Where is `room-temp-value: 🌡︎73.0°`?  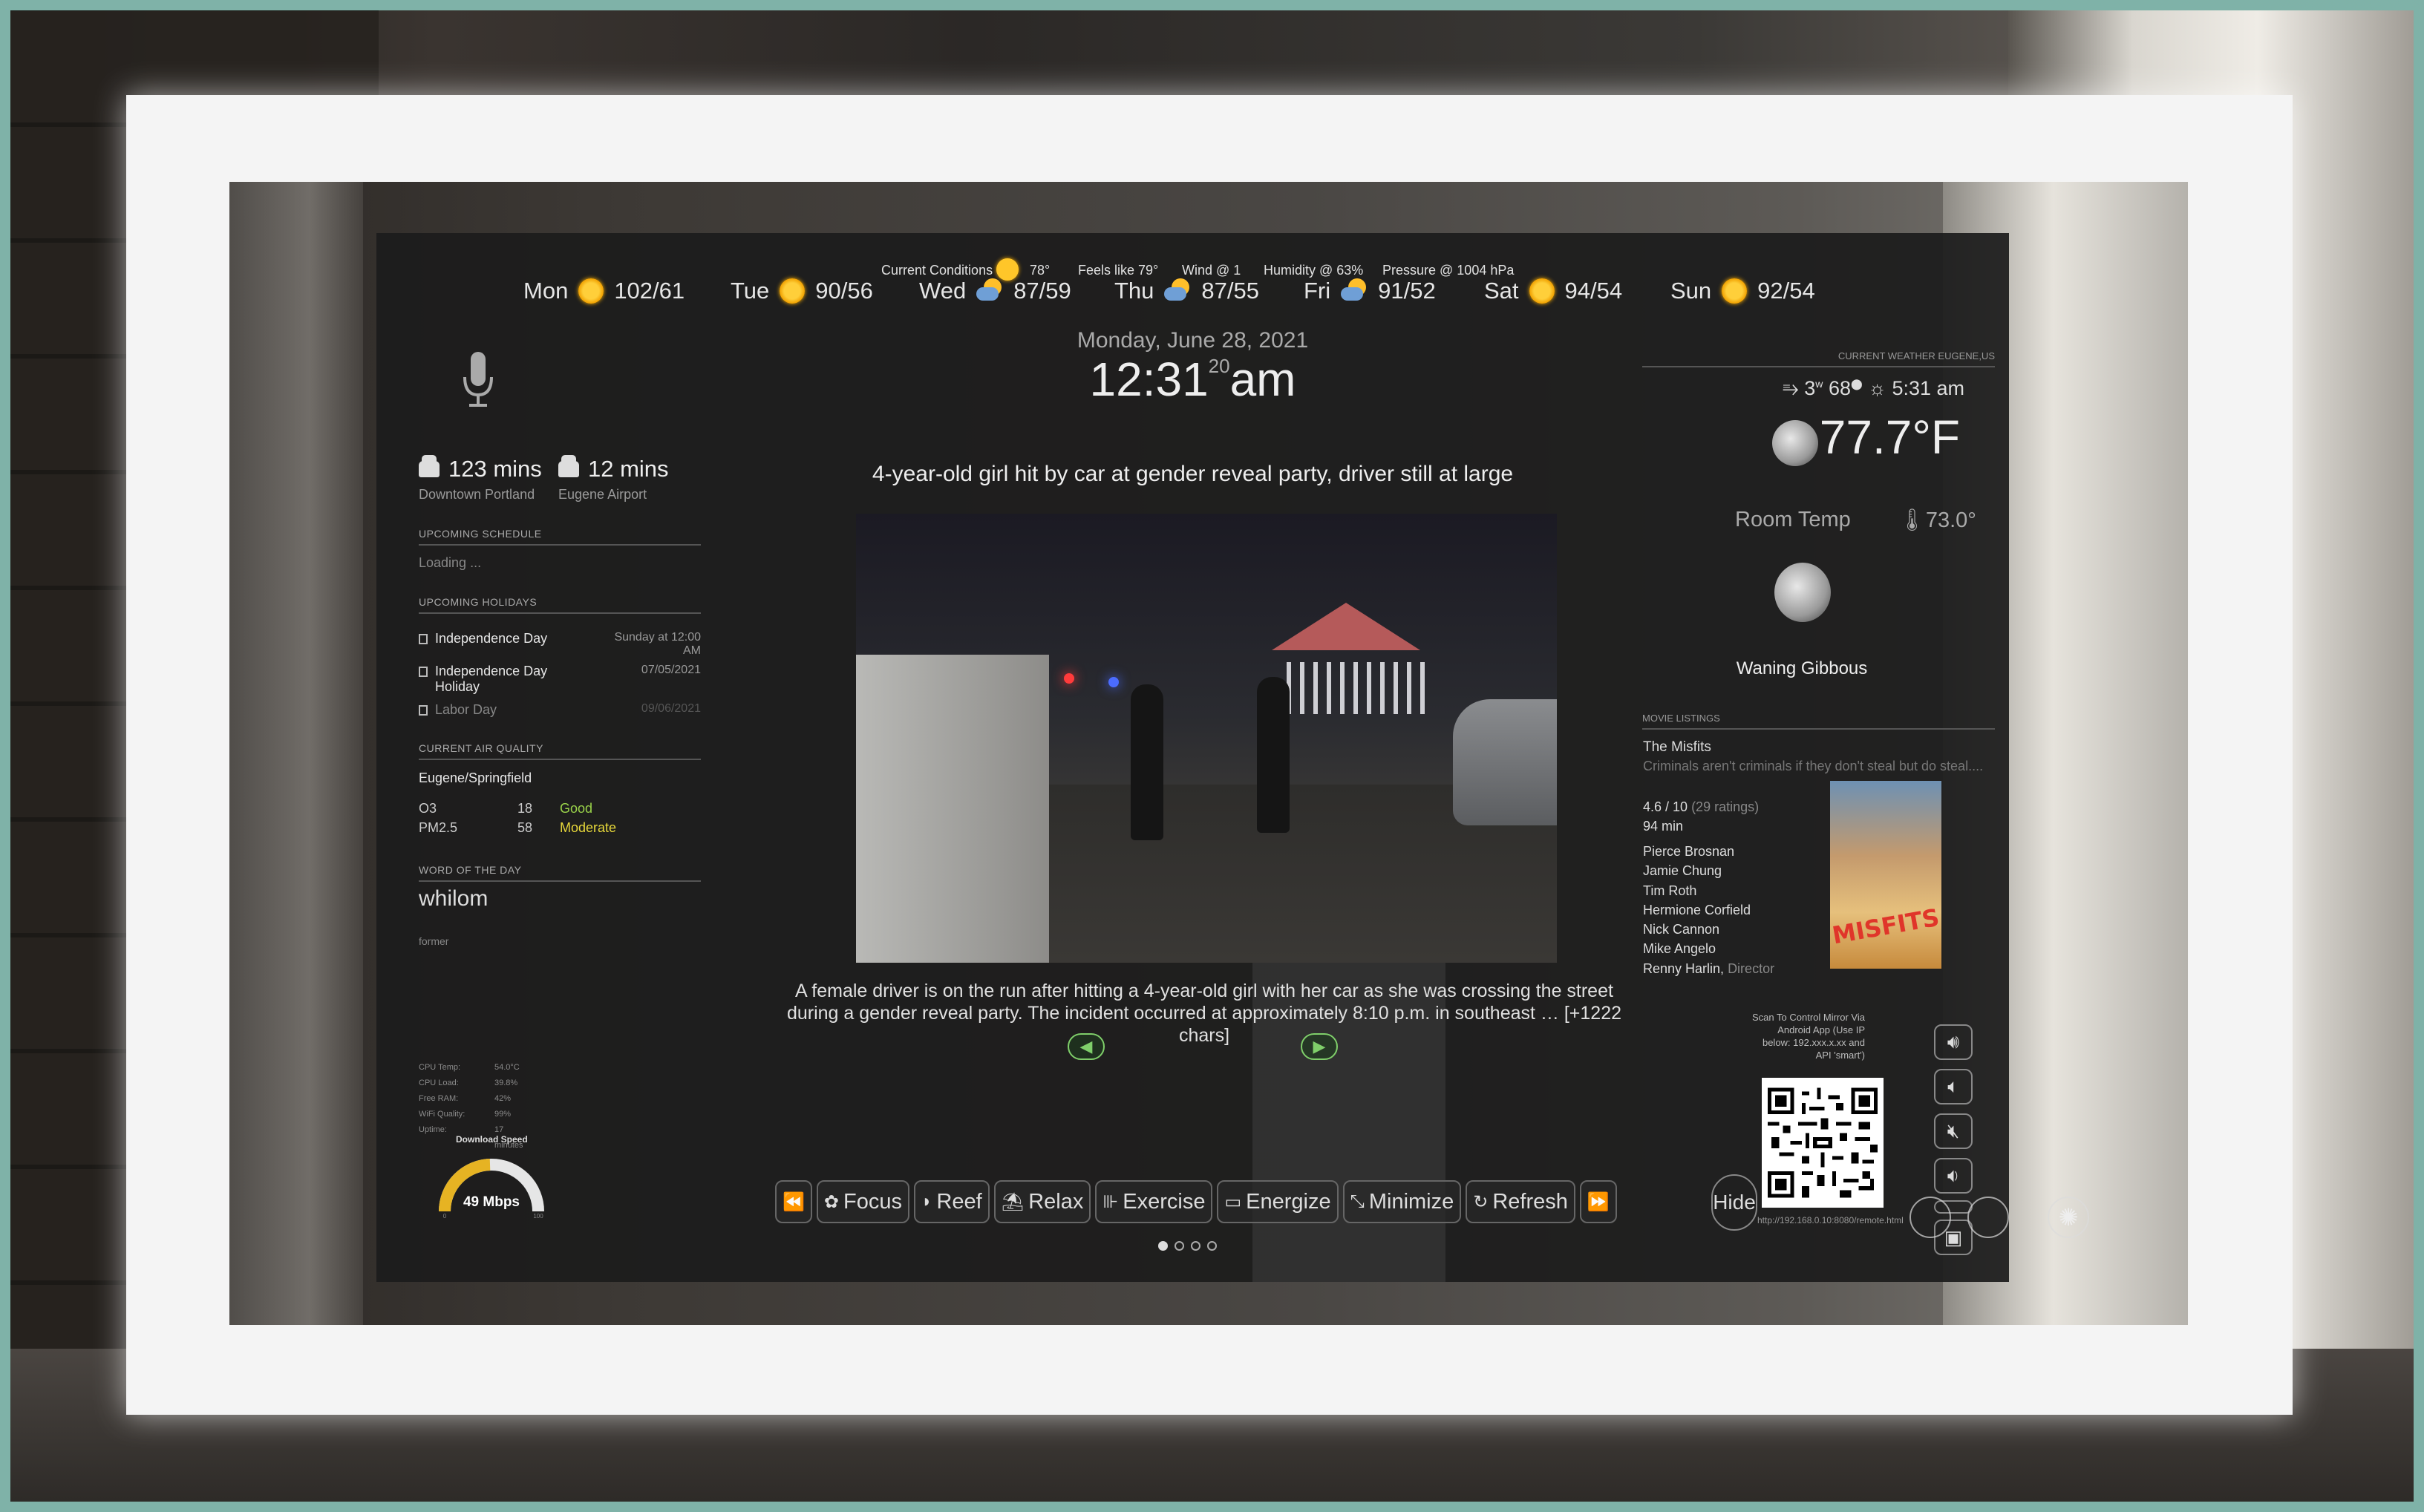
room-temp-value: 🌡︎73.0° is located at coordinates (1937, 521).